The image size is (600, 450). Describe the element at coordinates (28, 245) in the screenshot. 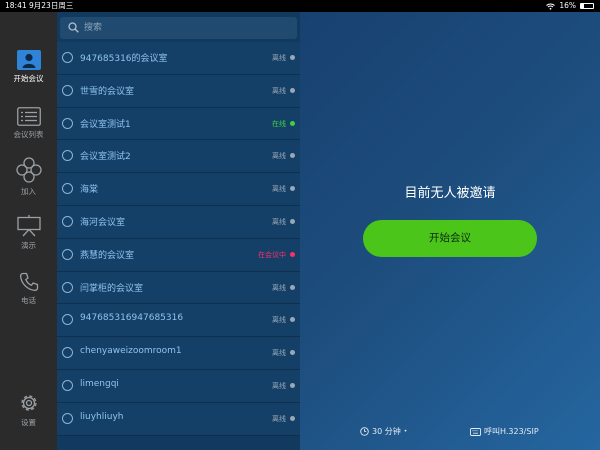

I see `sidebar-label: 演示` at that location.